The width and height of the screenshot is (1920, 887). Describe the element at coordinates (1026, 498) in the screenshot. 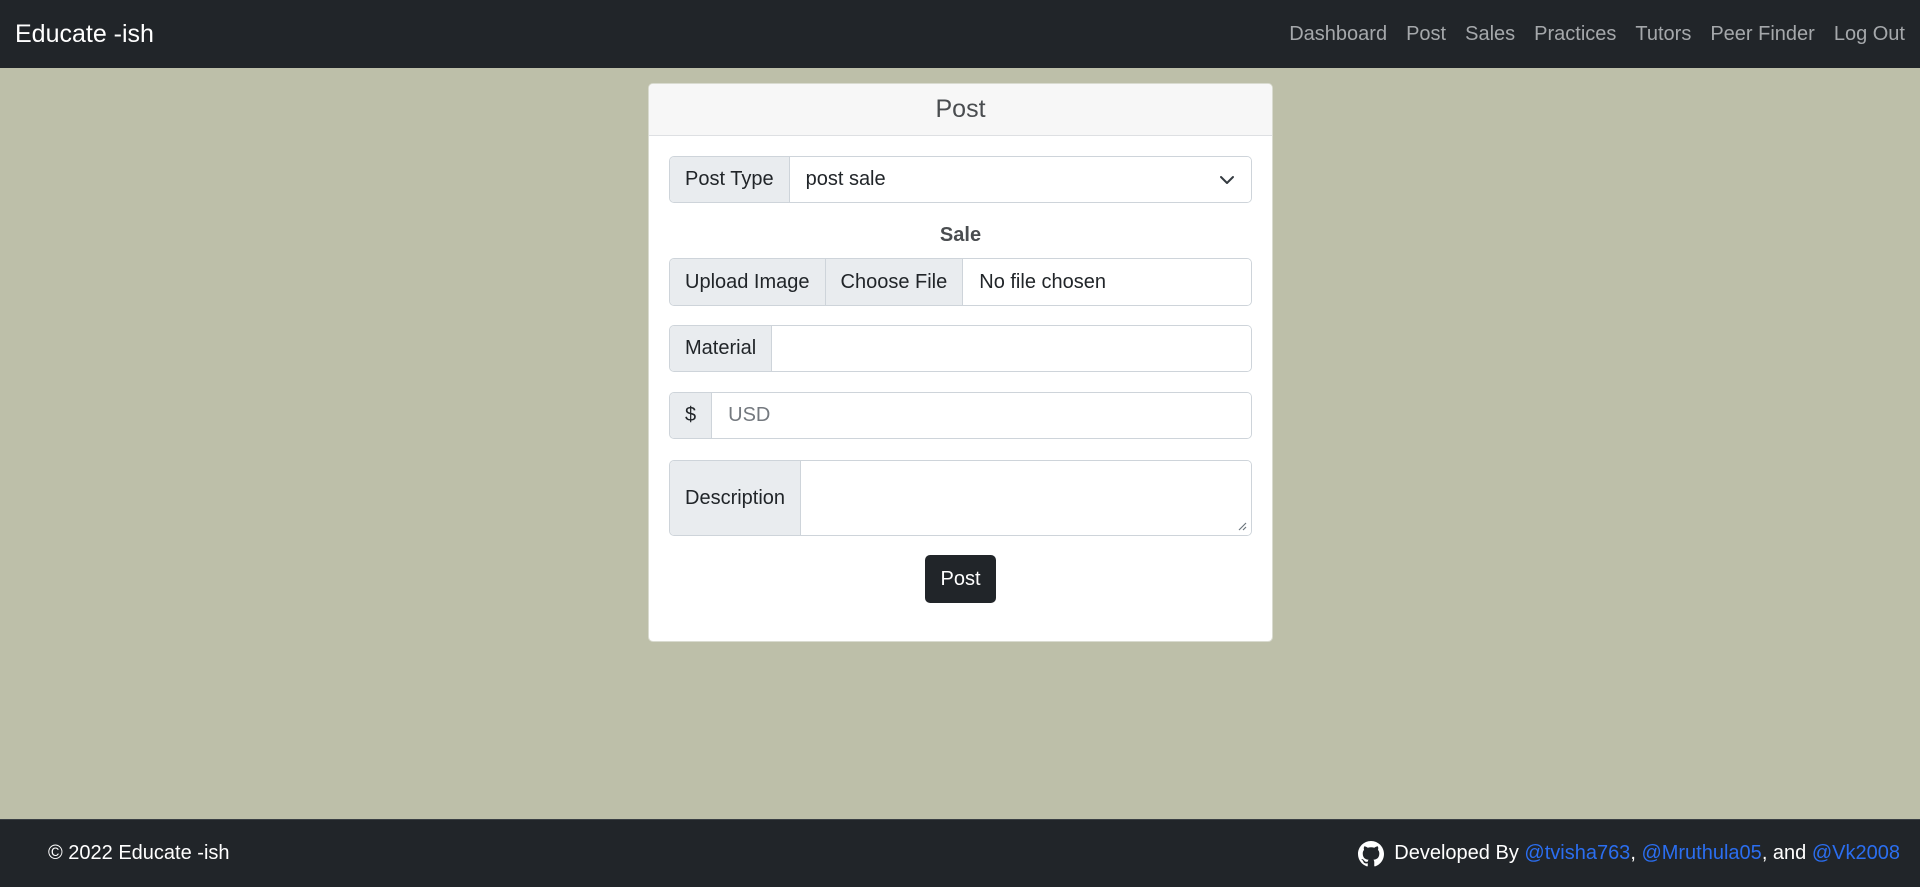

I see `description-textarea` at that location.